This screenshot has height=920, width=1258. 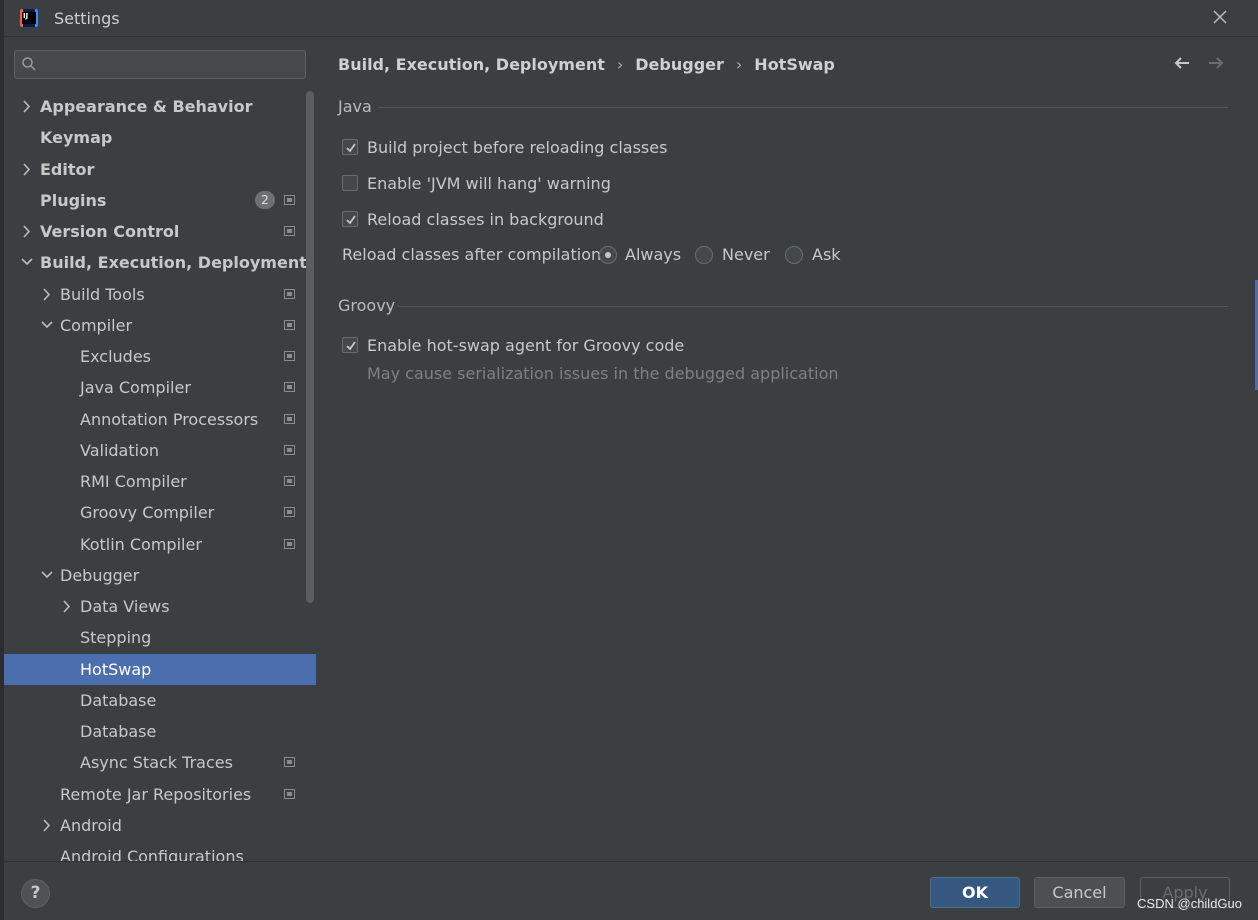 I want to click on sidebar-item-label: Keymap, so click(x=76, y=138).